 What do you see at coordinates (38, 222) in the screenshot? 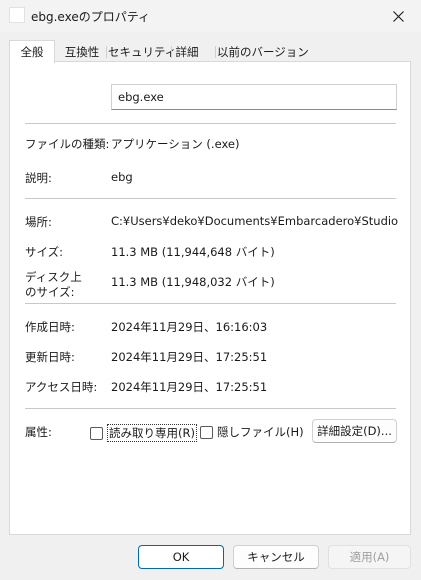
I see `location-label: 場所:` at bounding box center [38, 222].